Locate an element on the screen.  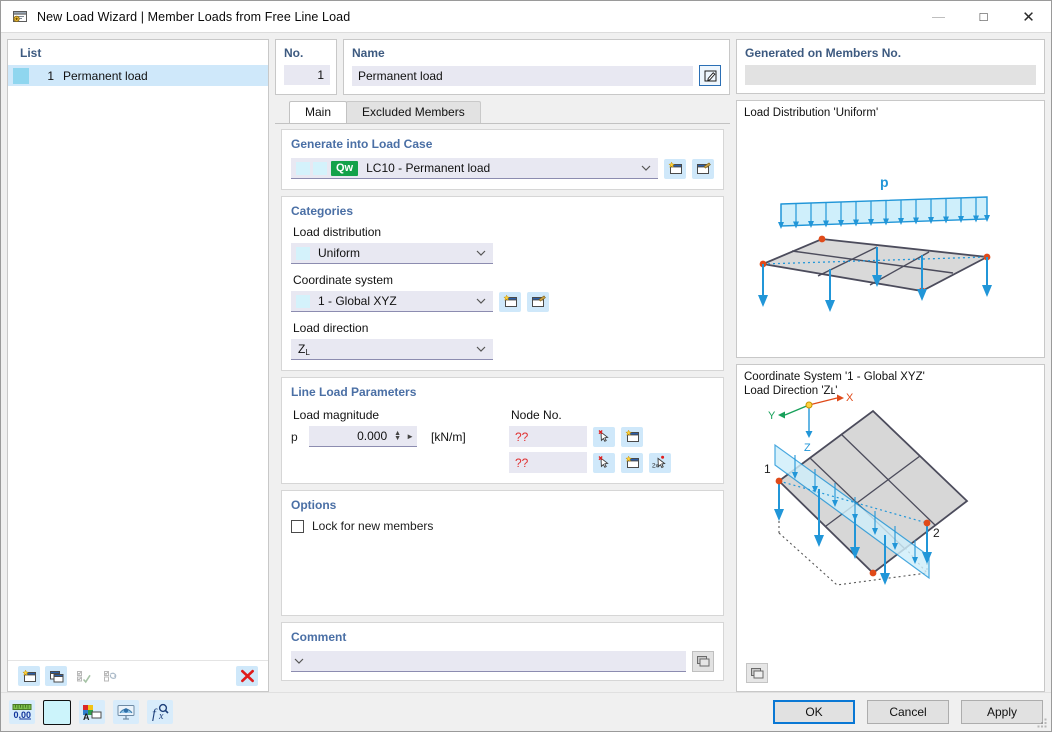
new-load-case-button is located at coordinates (675, 168).